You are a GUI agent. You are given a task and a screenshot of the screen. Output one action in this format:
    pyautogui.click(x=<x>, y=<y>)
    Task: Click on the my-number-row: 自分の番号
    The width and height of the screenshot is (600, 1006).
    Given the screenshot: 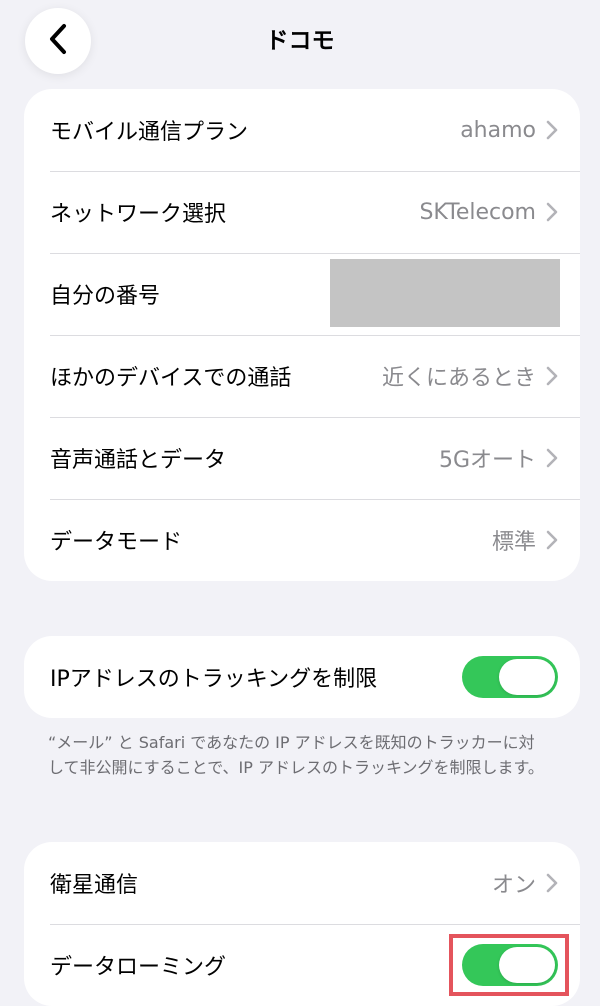 What is the action you would take?
    pyautogui.click(x=302, y=294)
    